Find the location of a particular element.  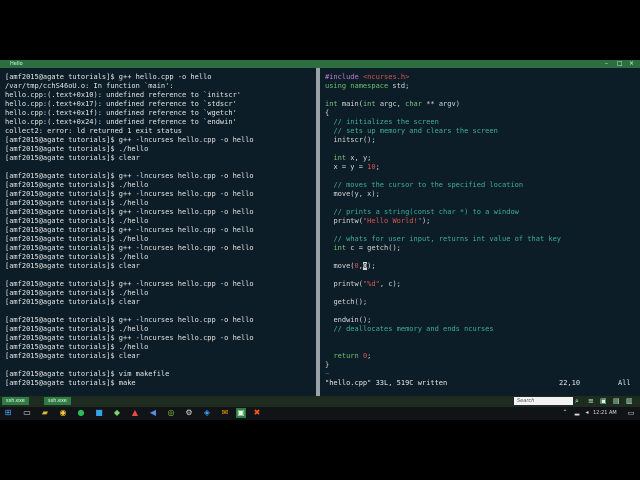

code-line-32: return 0; is located at coordinates (352, 356).